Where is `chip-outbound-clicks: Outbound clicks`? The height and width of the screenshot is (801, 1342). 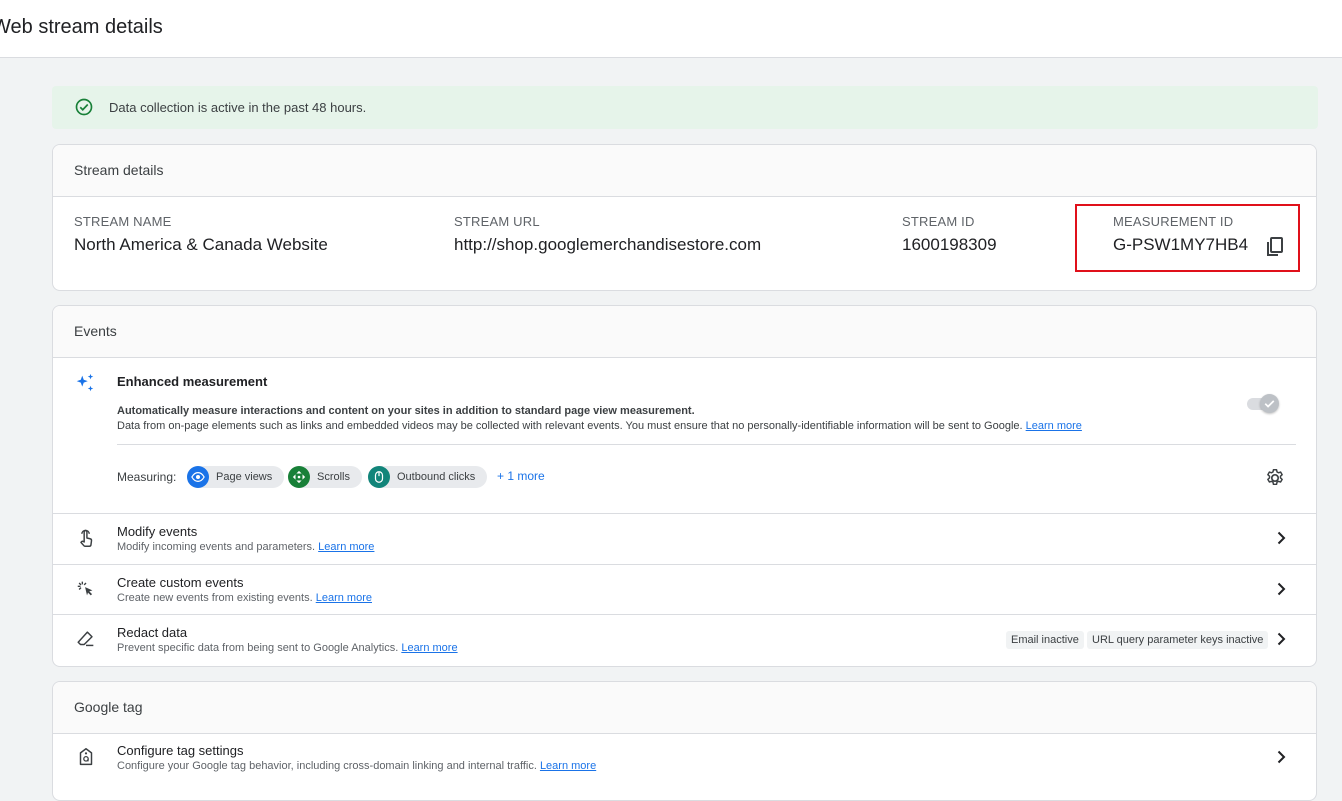
chip-outbound-clicks: Outbound clicks is located at coordinates (428, 477).